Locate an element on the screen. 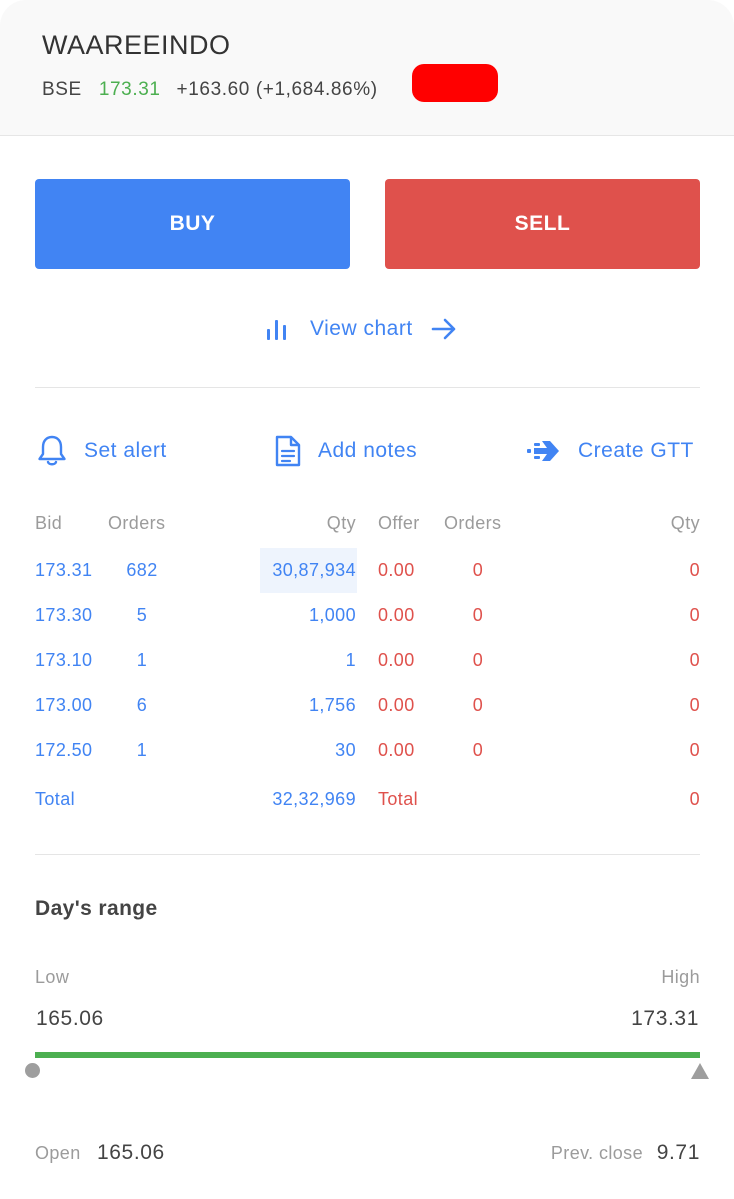 This screenshot has width=734, height=1199. bid-total-qty: 32,32,969 is located at coordinates (314, 799).